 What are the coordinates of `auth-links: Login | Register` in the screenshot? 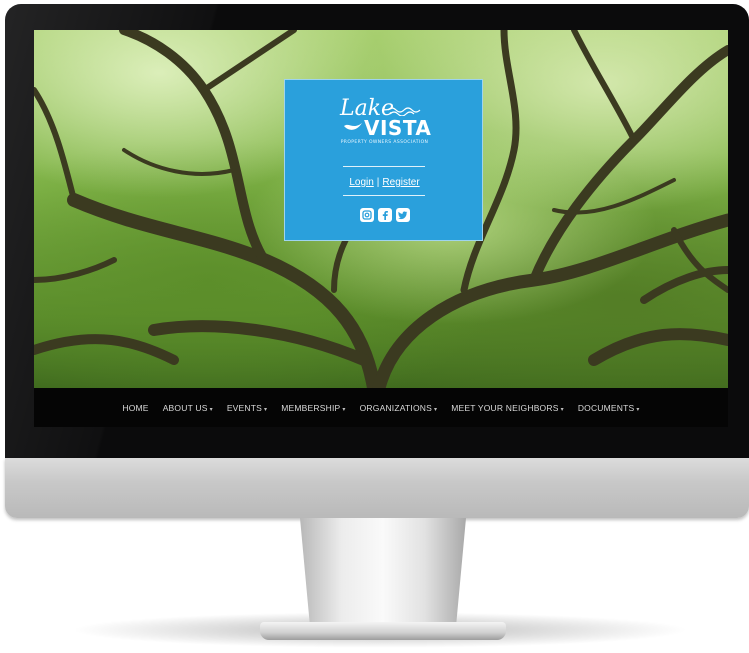 It's located at (384, 182).